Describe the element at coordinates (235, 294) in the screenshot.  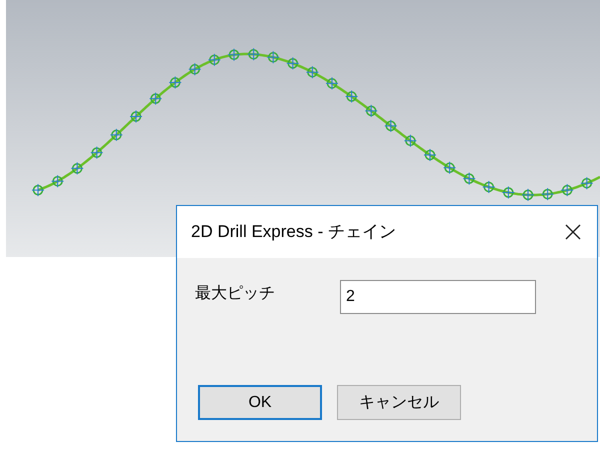
I see `field-label: 最大ピッチ` at that location.